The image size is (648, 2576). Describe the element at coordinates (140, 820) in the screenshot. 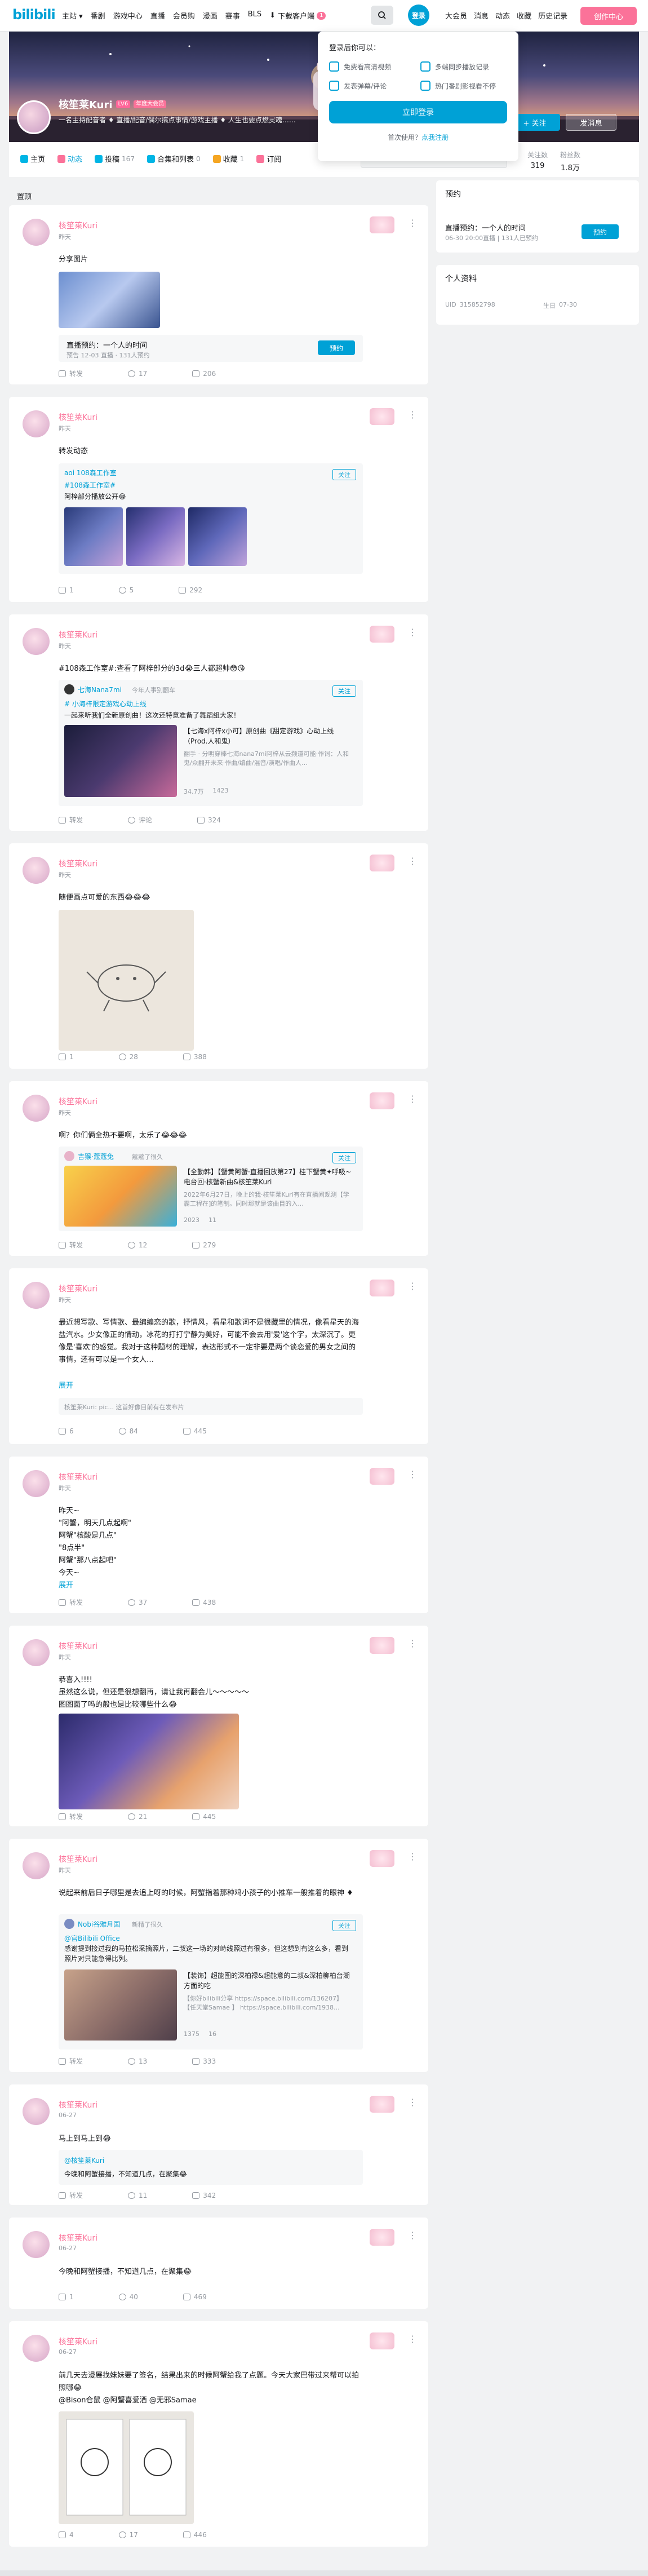

I see `comment-button: 评论` at that location.